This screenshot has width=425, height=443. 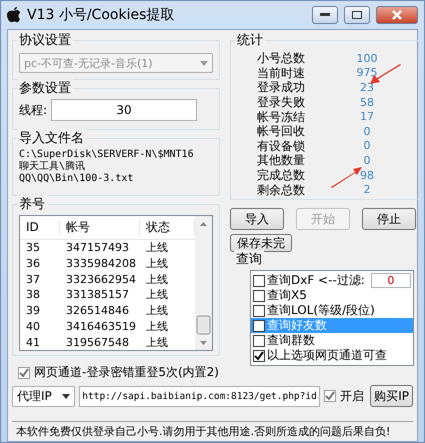 I want to click on group-label: 查询, so click(x=249, y=259).